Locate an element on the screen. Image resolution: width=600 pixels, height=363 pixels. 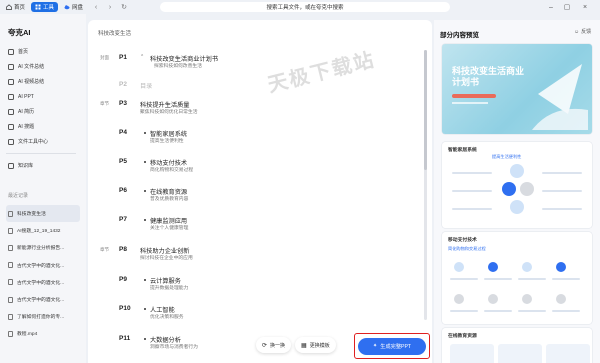
outline-subtitle: 探索科技如何改善生活 is located at coordinates (178, 65).